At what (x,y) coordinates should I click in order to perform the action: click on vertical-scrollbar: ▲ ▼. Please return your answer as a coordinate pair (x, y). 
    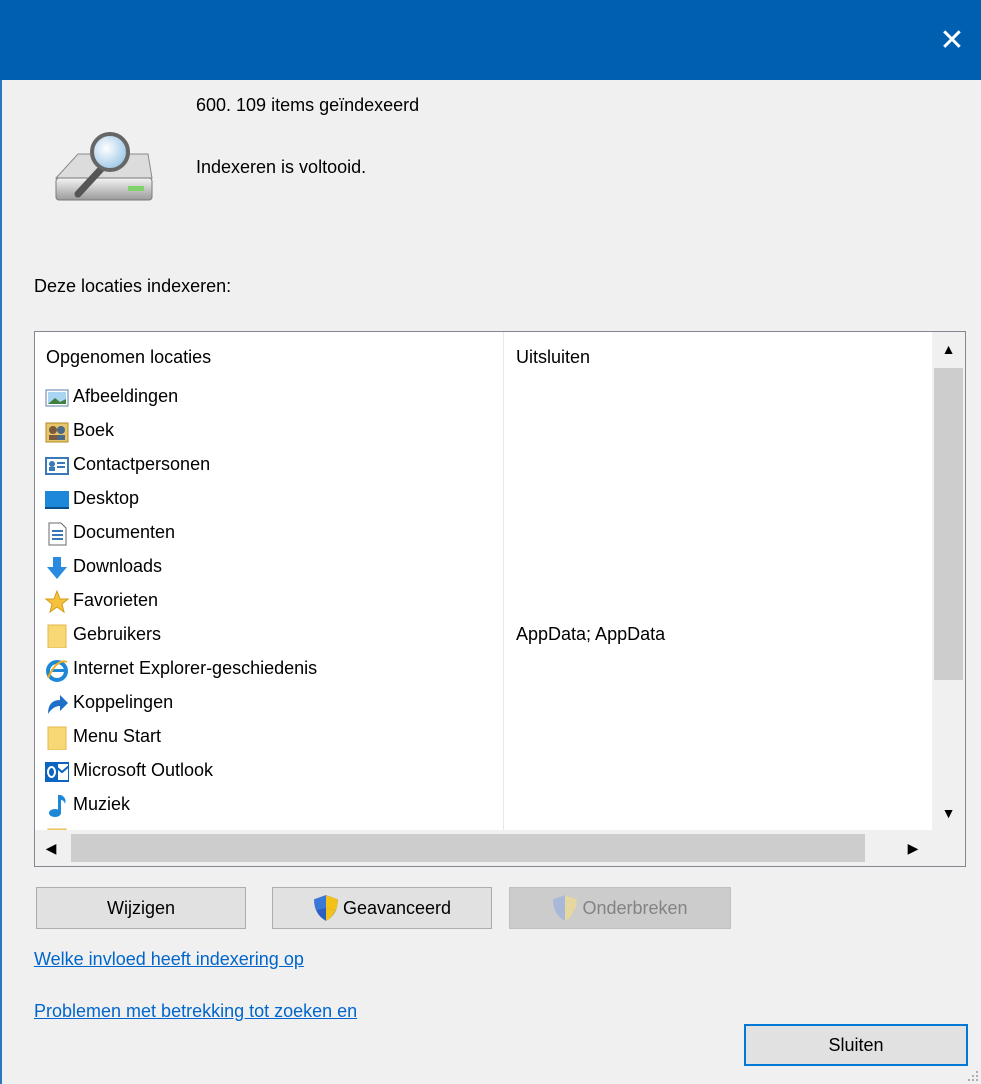
    Looking at the image, I should click on (948, 581).